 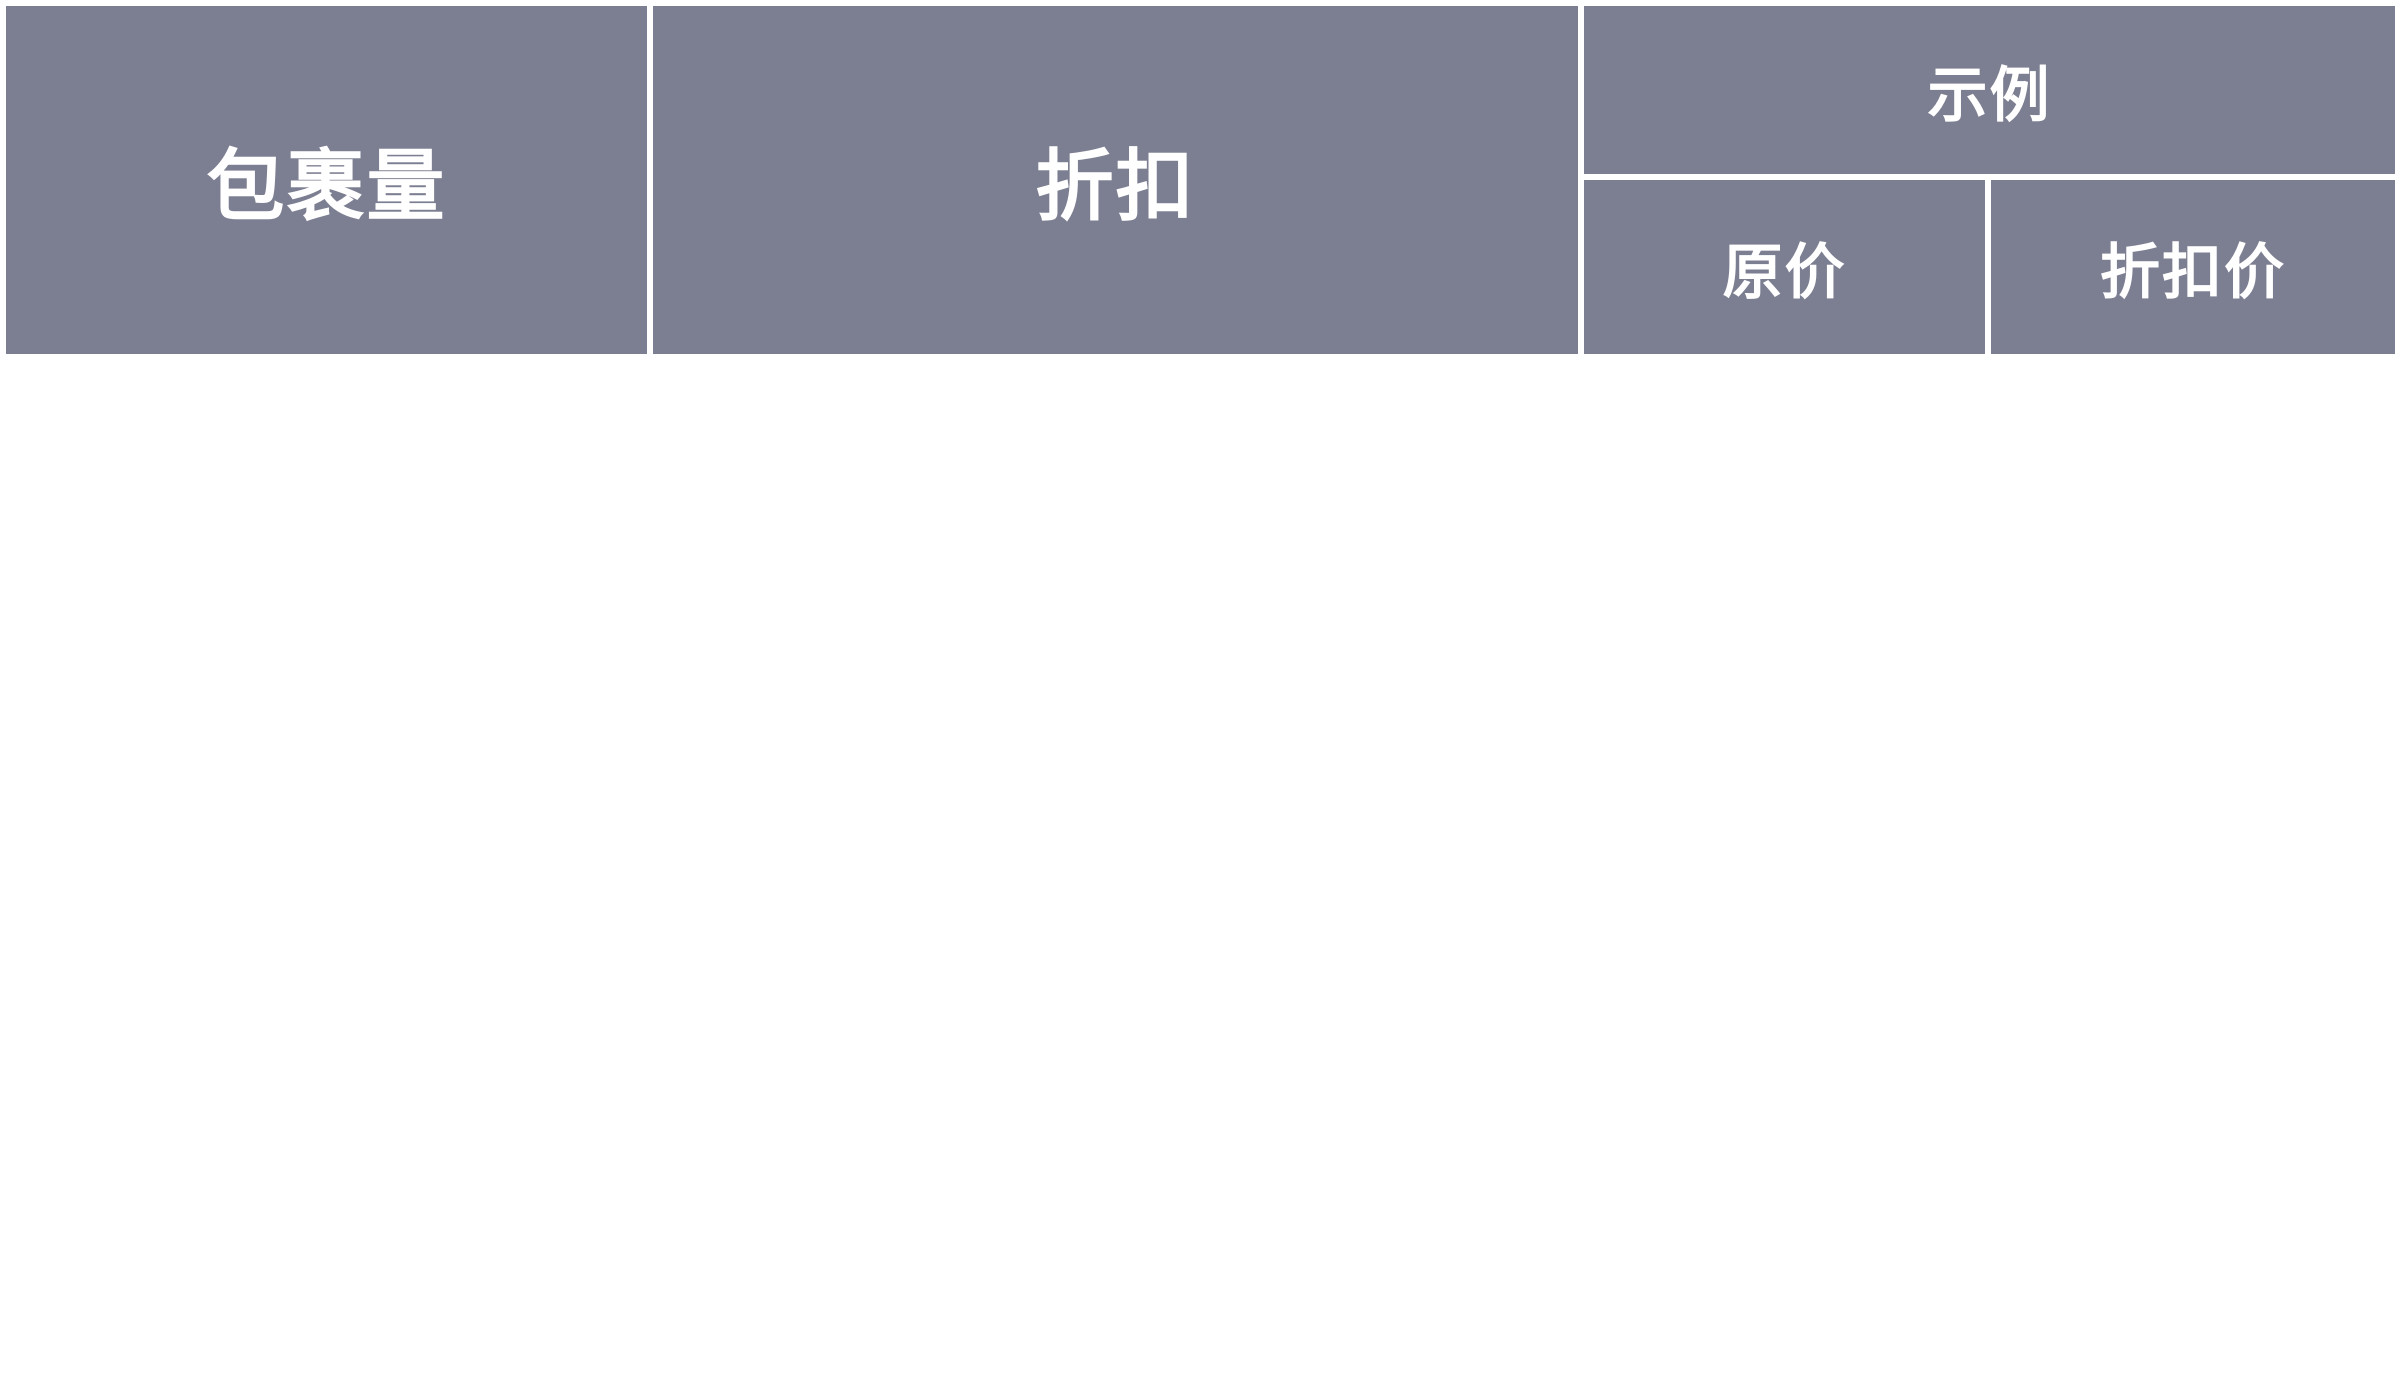 I want to click on header-discounted-price-label: 折扣价, so click(x=2193, y=272).